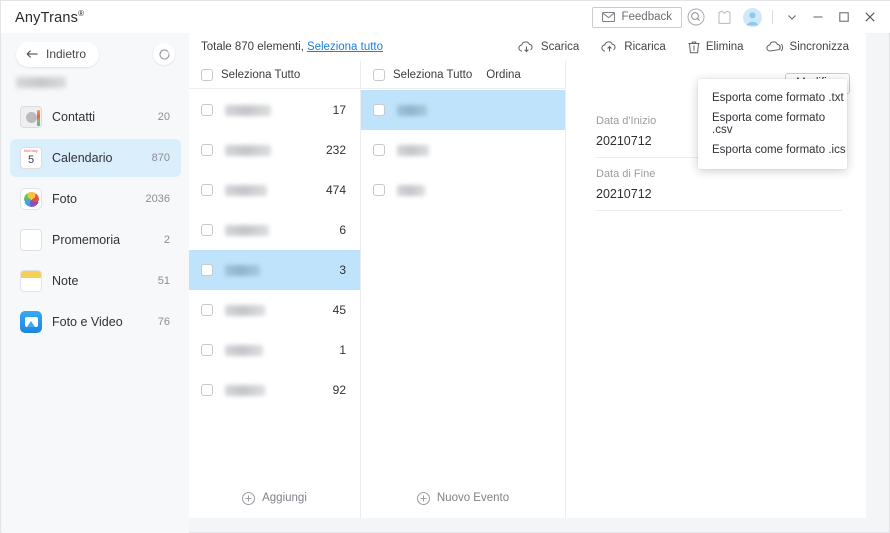 This screenshot has height=533, width=890. What do you see at coordinates (66, 54) in the screenshot?
I see `back-label: Indietro` at bounding box center [66, 54].